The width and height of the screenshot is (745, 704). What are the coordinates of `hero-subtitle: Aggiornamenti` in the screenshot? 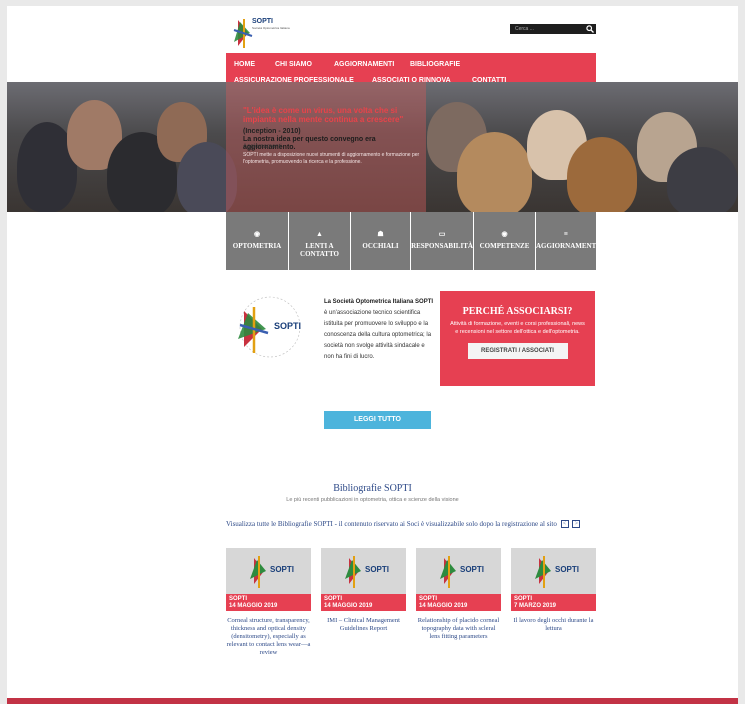 It's located at (262, 147).